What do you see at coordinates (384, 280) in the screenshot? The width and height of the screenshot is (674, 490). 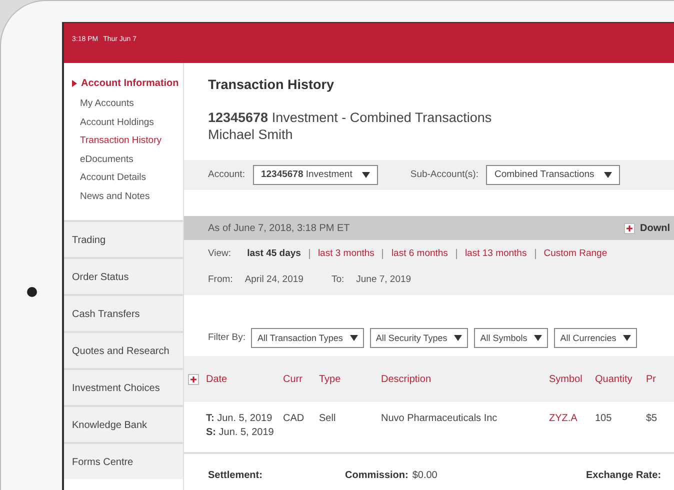 I see `date-value: June 7, 2019` at bounding box center [384, 280].